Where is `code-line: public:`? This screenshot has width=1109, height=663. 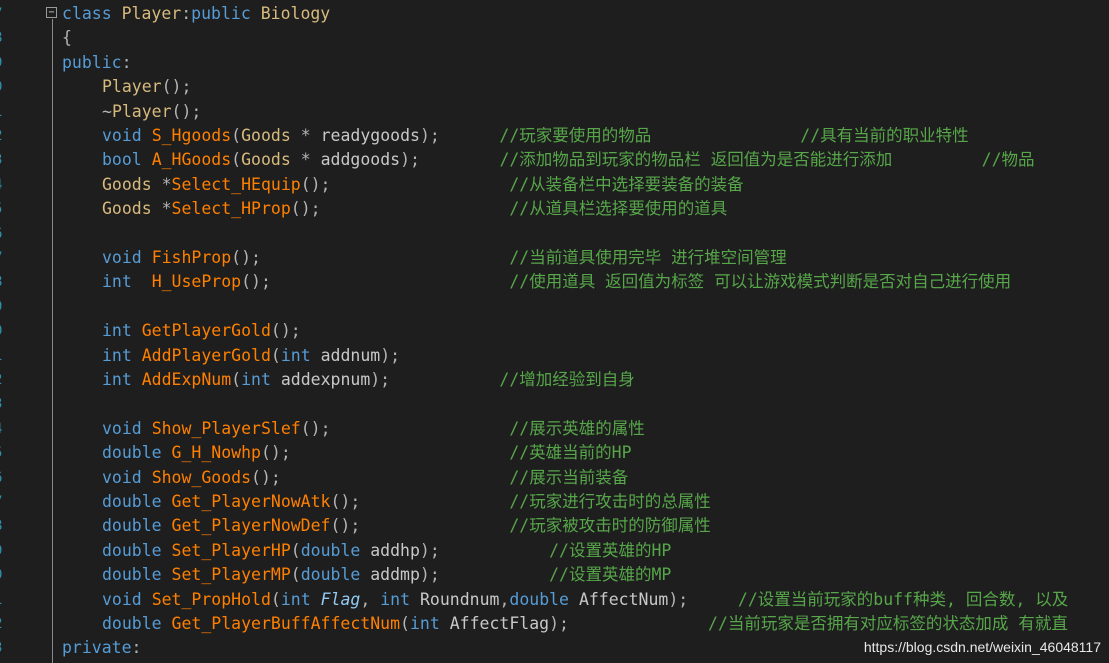 code-line: public: is located at coordinates (97, 63).